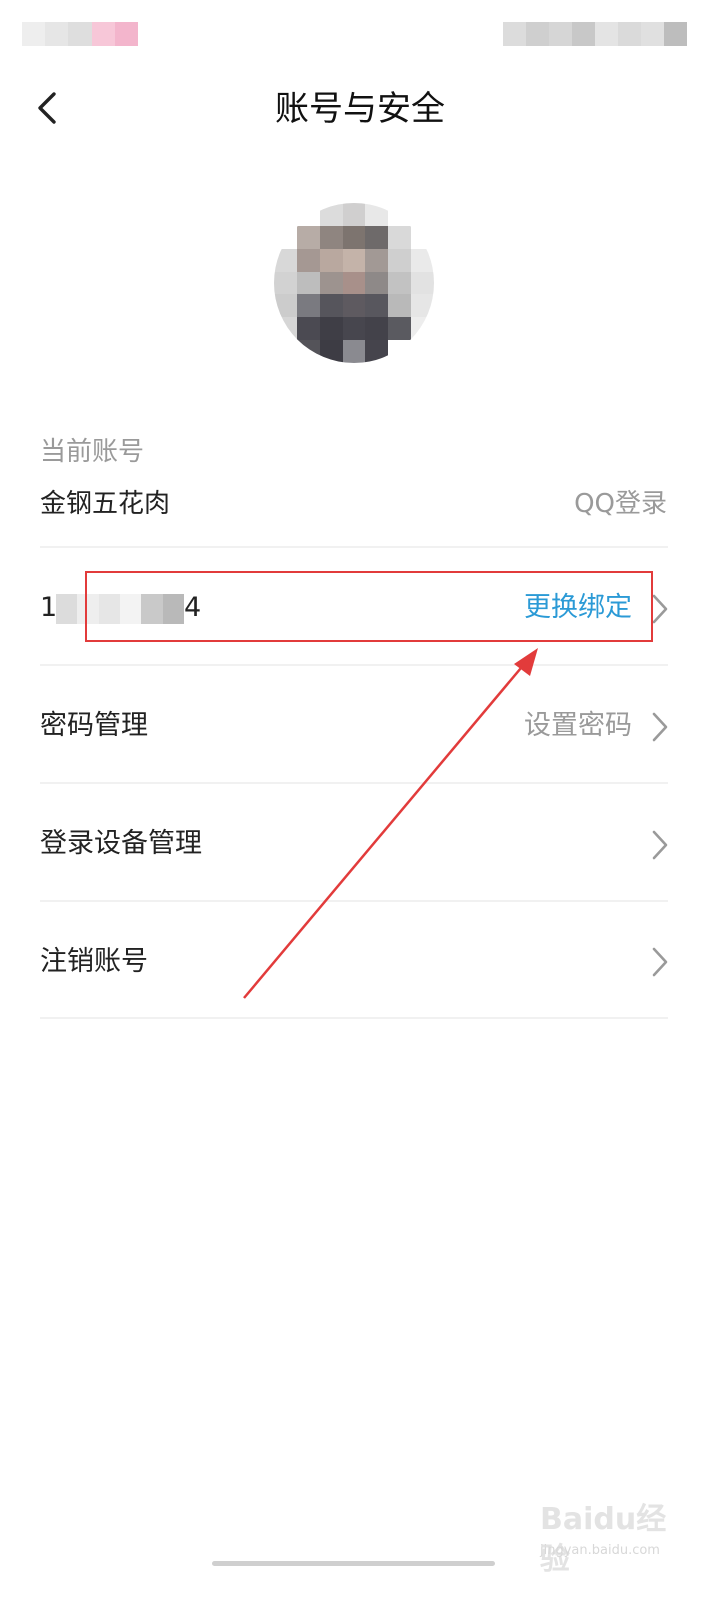  Describe the element at coordinates (595, 34) in the screenshot. I see `status-bar-right` at that location.